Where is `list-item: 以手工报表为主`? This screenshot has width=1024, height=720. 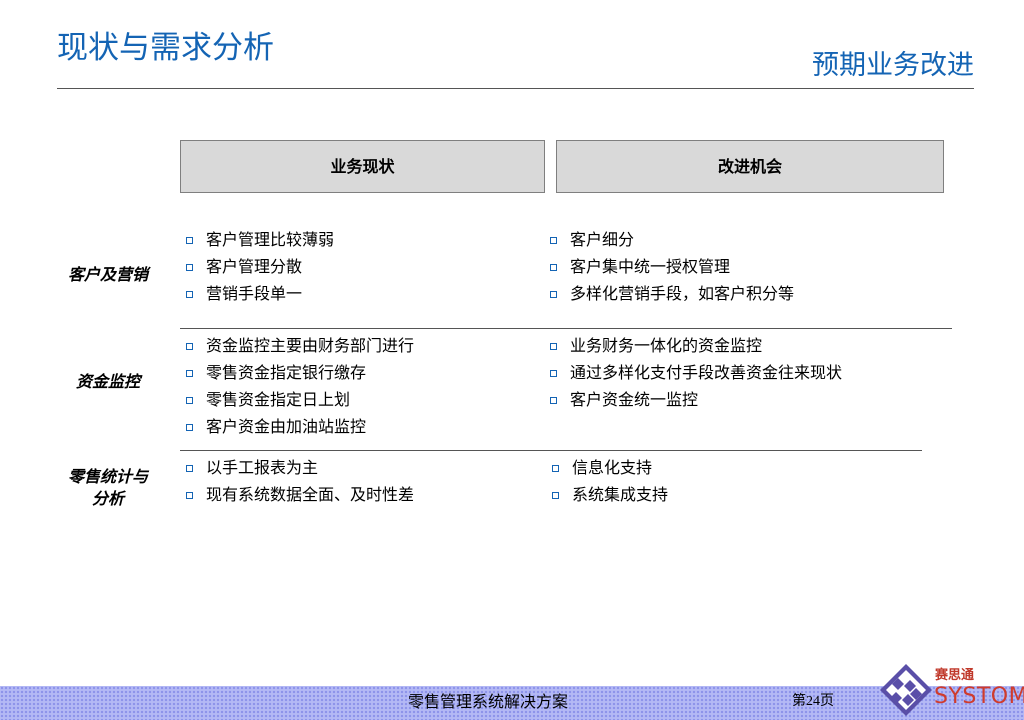
list-item: 以手工报表为主 is located at coordinates (297, 467).